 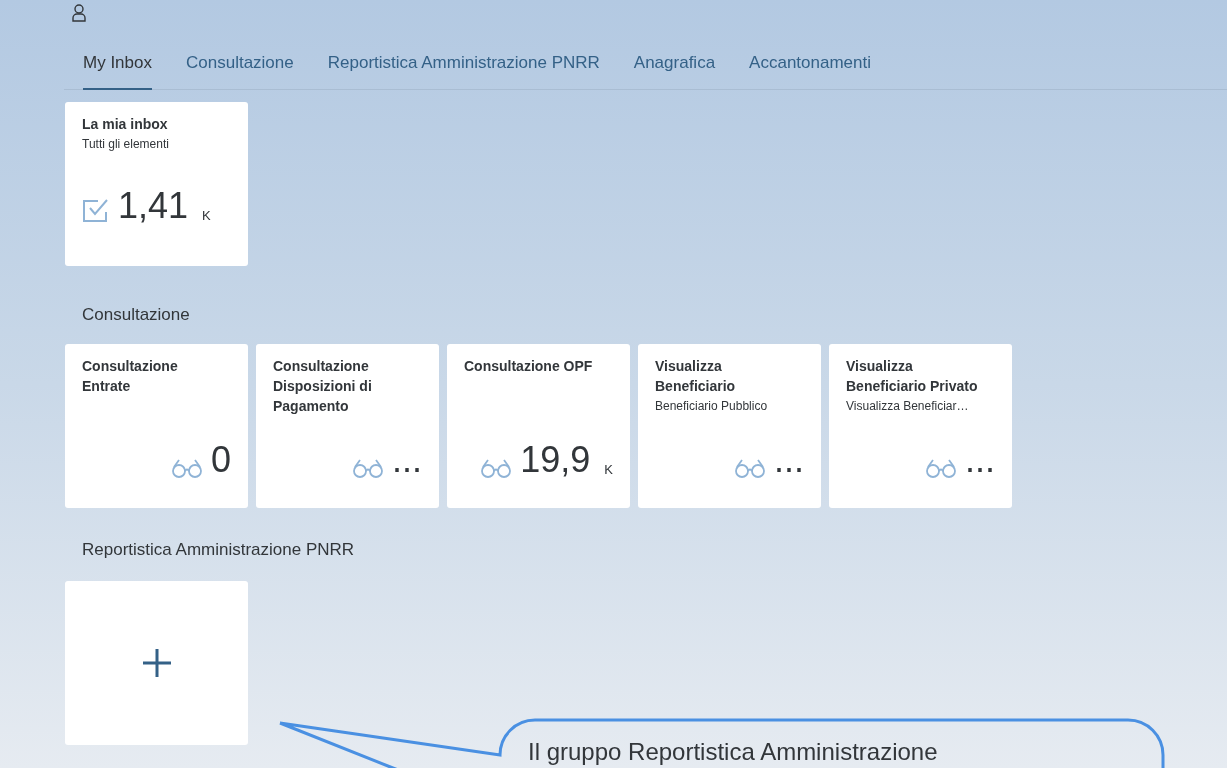 What do you see at coordinates (912, 376) in the screenshot?
I see `tile-title: Visualizza Beneficiario Privato` at bounding box center [912, 376].